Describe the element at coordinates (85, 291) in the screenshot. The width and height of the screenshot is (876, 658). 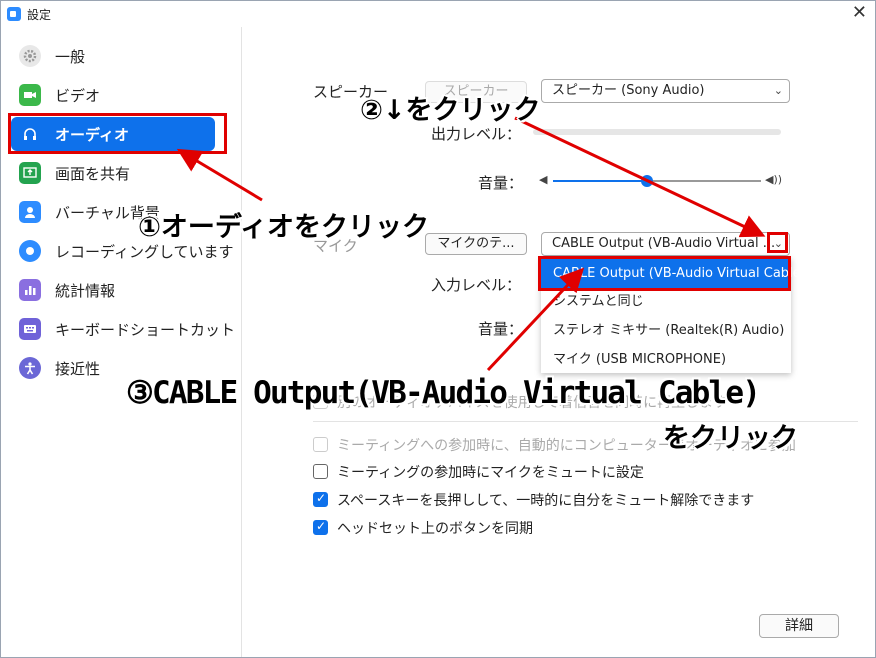
I see `sidebar-item-label: 統計情報` at that location.